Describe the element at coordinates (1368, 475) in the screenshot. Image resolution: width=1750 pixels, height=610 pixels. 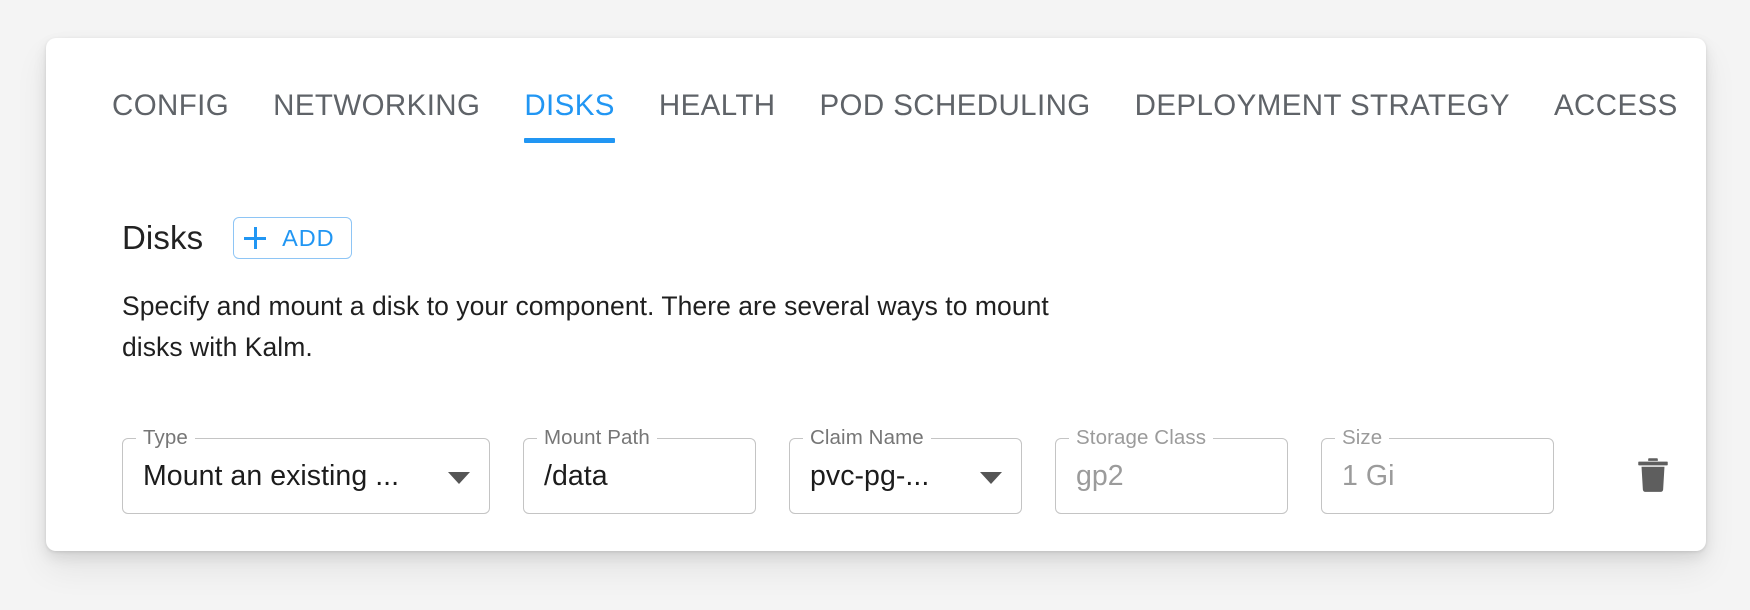
I see `size-value: 1 Gi` at that location.